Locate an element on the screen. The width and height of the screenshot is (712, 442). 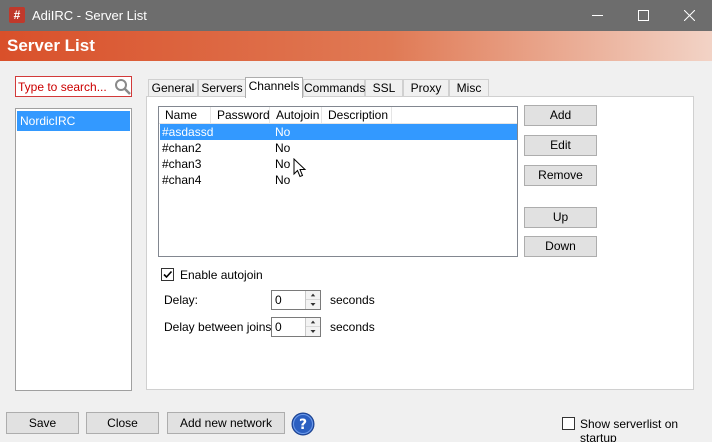
cell-name: #asdassd is located at coordinates (188, 132).